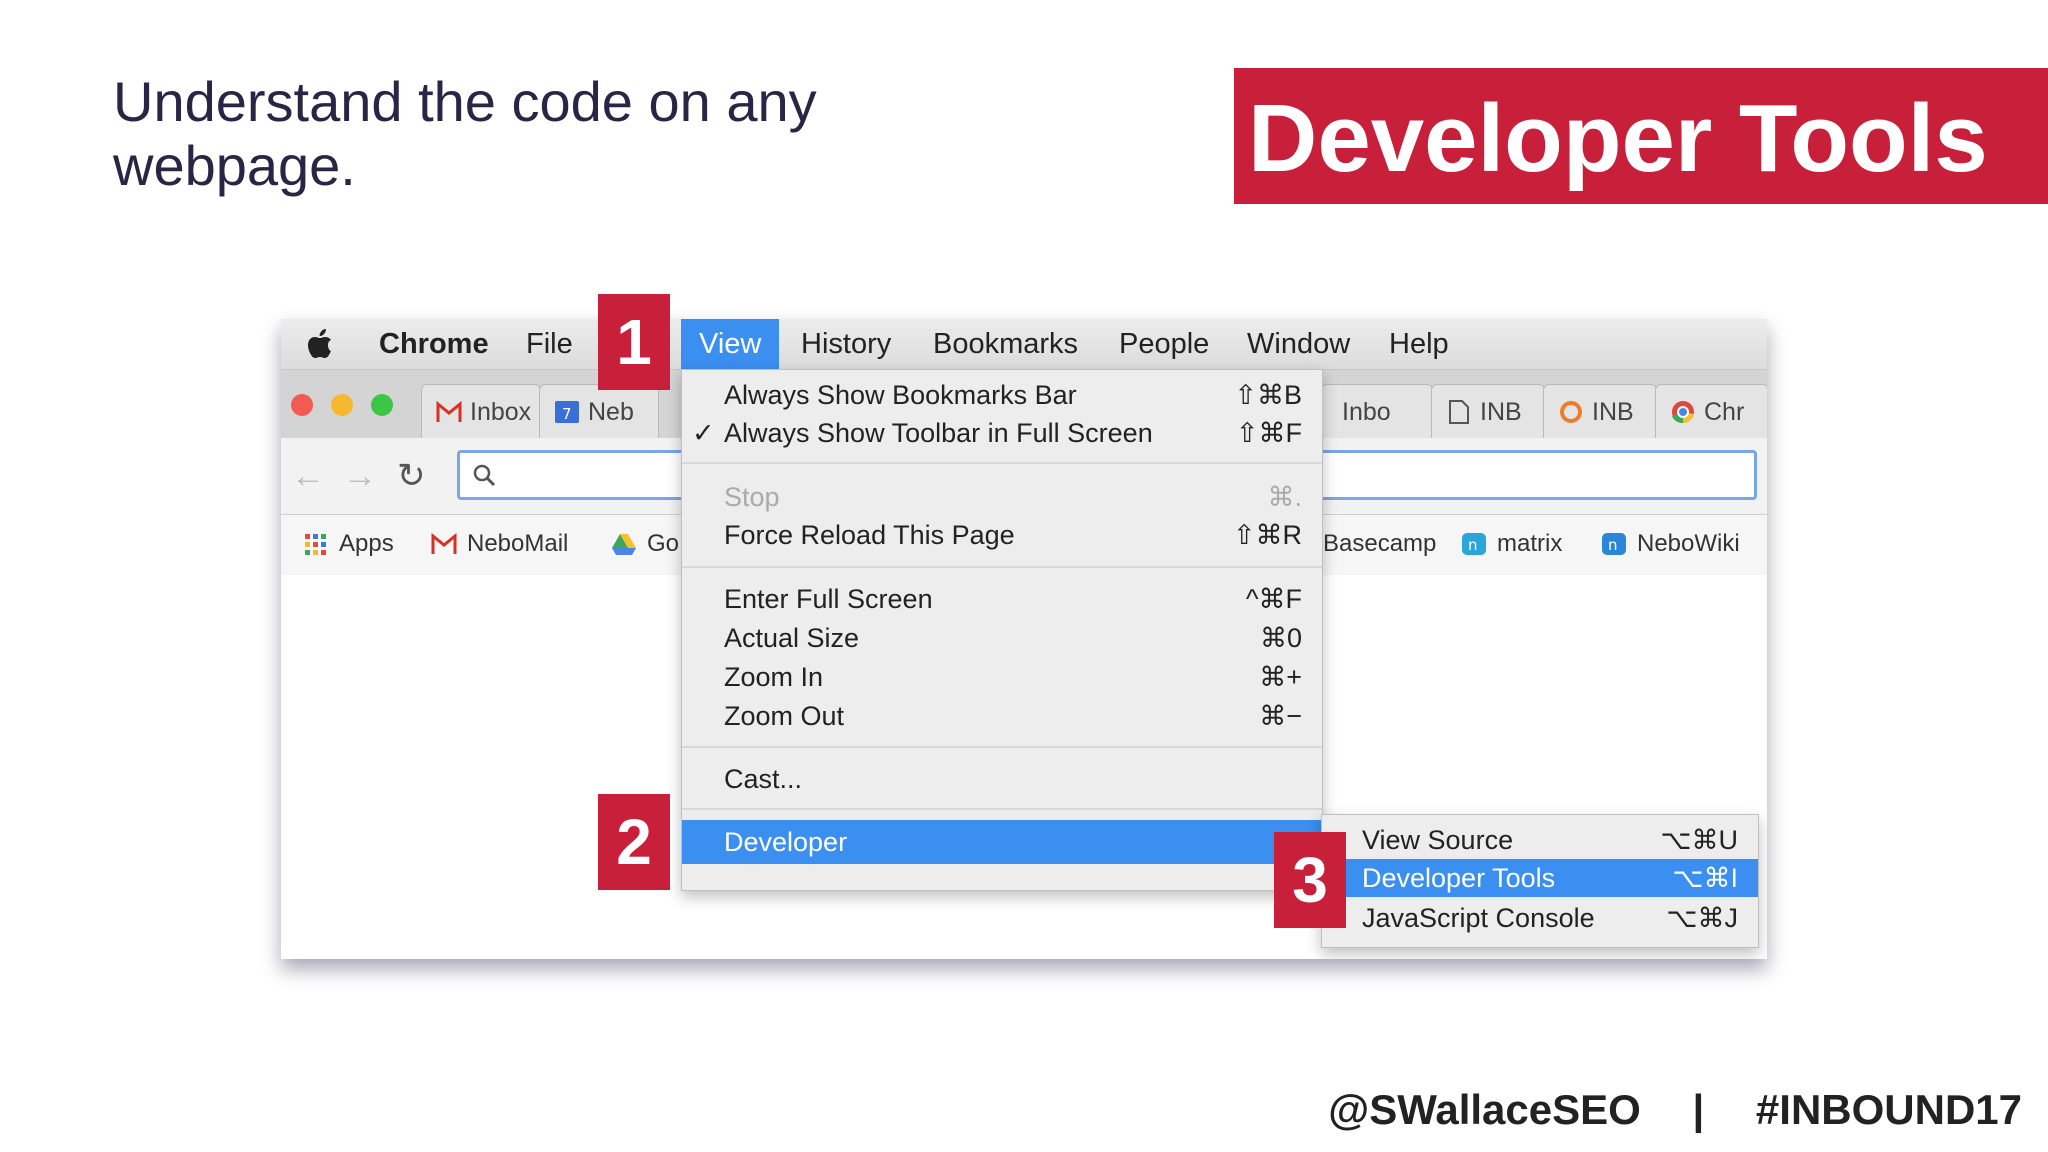  I want to click on submenu-item-javascript-console: JavaScript Console ⌥⌘J, so click(1540, 918).